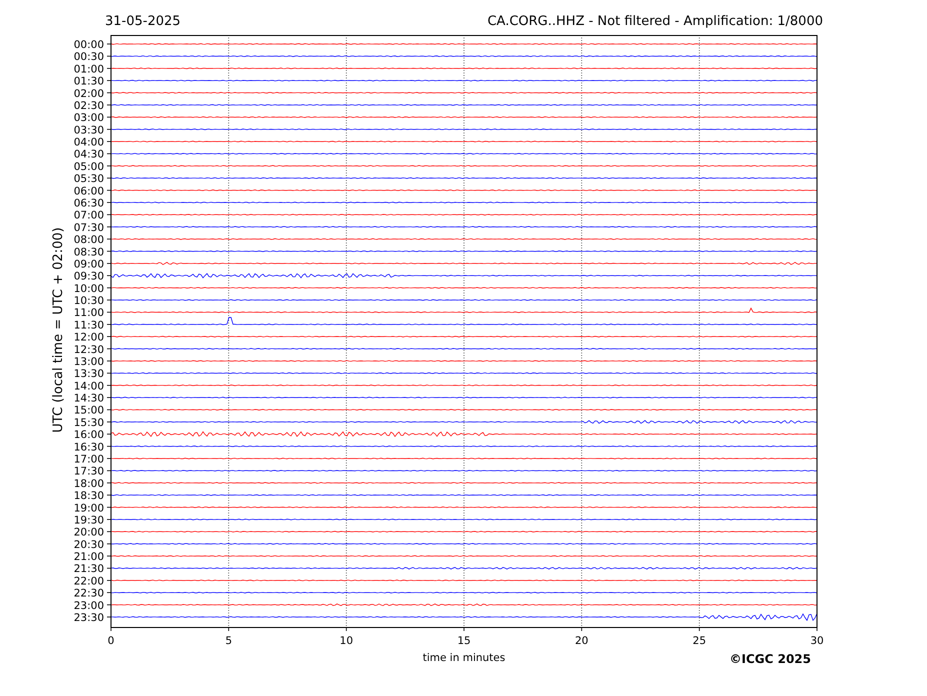 The image size is (927, 696). What do you see at coordinates (89, 166) in the screenshot?
I see `time-label: 05:00` at bounding box center [89, 166].